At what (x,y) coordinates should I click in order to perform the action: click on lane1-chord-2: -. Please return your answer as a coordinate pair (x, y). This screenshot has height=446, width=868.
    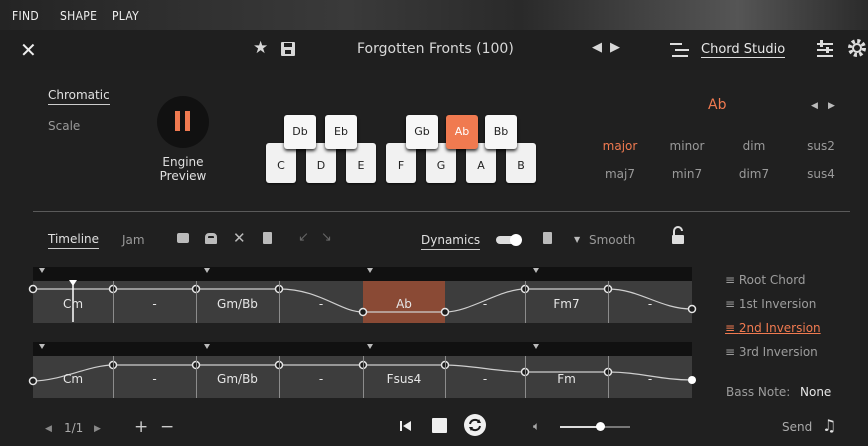
    Looking at the image, I should click on (154, 304).